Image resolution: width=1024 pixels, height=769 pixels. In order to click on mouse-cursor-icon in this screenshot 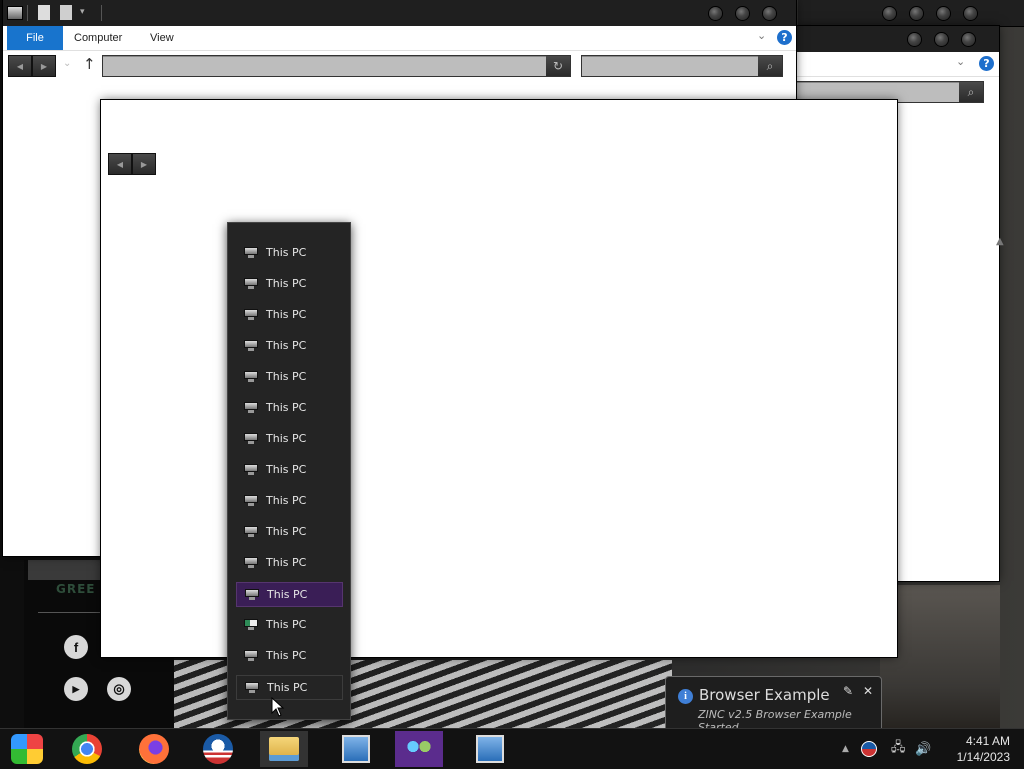, I will do `click(278, 707)`.